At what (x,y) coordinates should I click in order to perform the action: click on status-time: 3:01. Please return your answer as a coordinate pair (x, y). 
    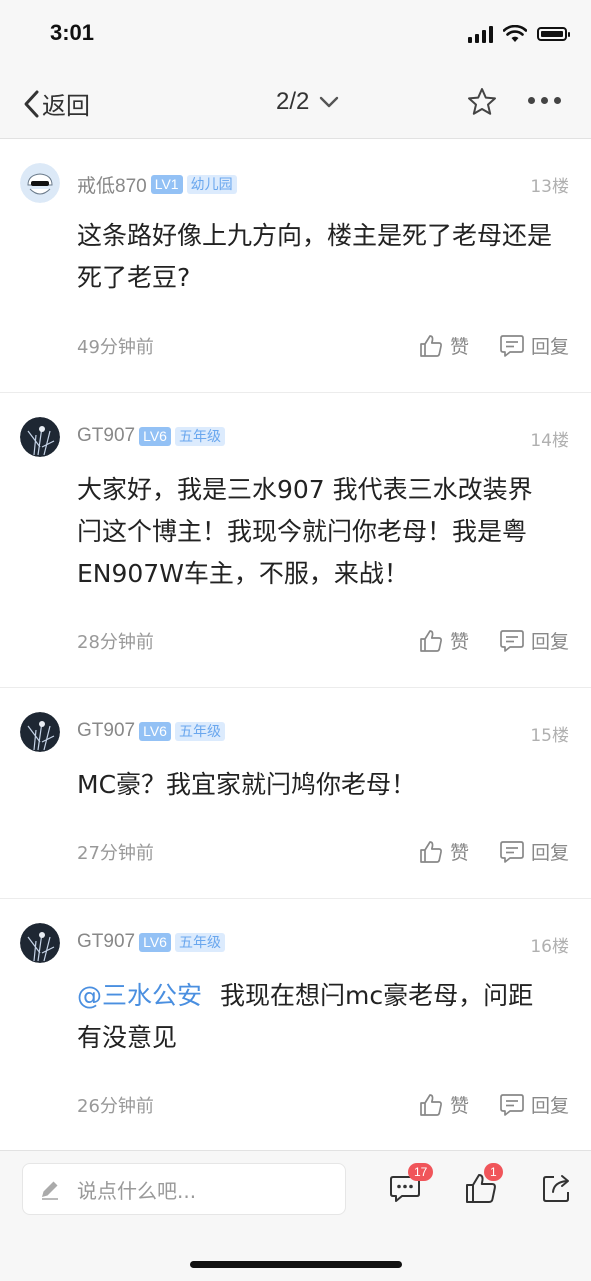
    Looking at the image, I should click on (72, 32).